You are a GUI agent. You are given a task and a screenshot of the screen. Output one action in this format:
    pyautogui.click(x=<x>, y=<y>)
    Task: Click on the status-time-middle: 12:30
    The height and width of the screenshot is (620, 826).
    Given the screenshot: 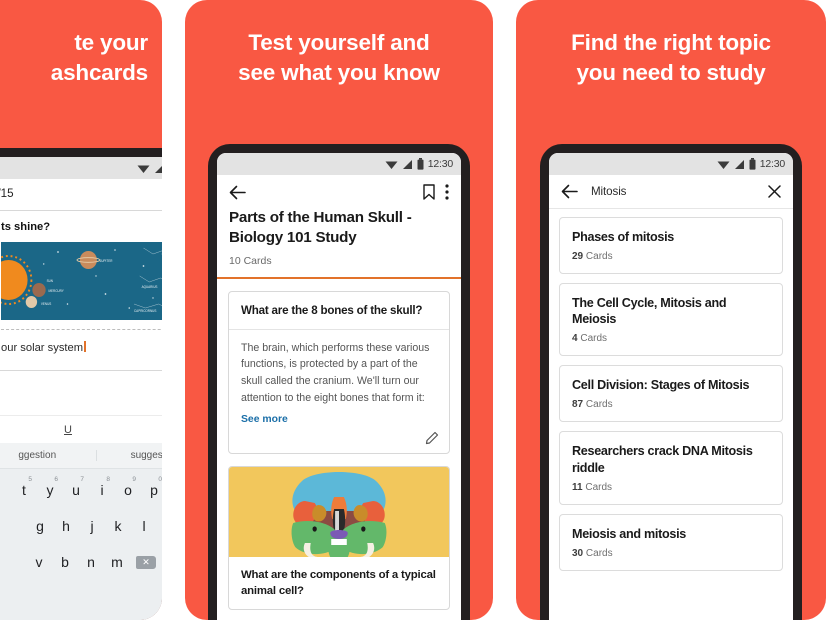 What is the action you would take?
    pyautogui.click(x=440, y=164)
    